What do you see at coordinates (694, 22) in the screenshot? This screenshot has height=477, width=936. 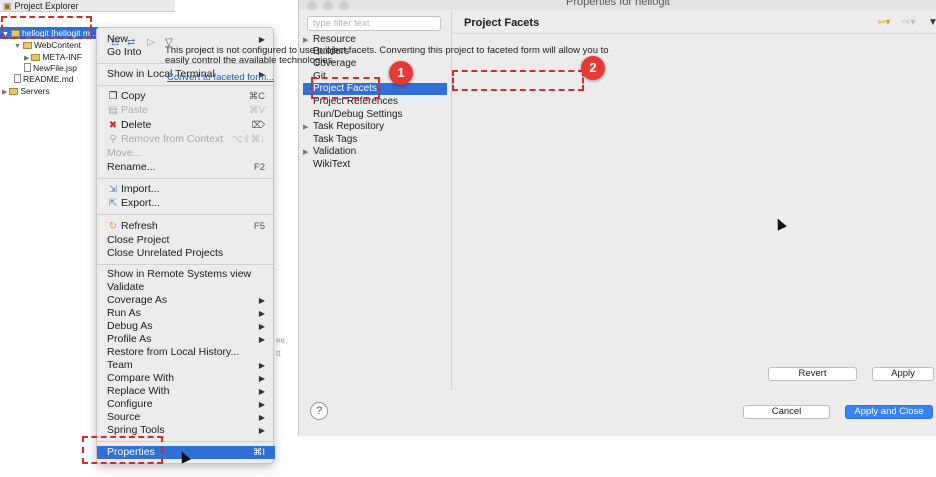 I see `page-header: Project Facets ⇦▾ ⇨▾ ▼` at bounding box center [694, 22].